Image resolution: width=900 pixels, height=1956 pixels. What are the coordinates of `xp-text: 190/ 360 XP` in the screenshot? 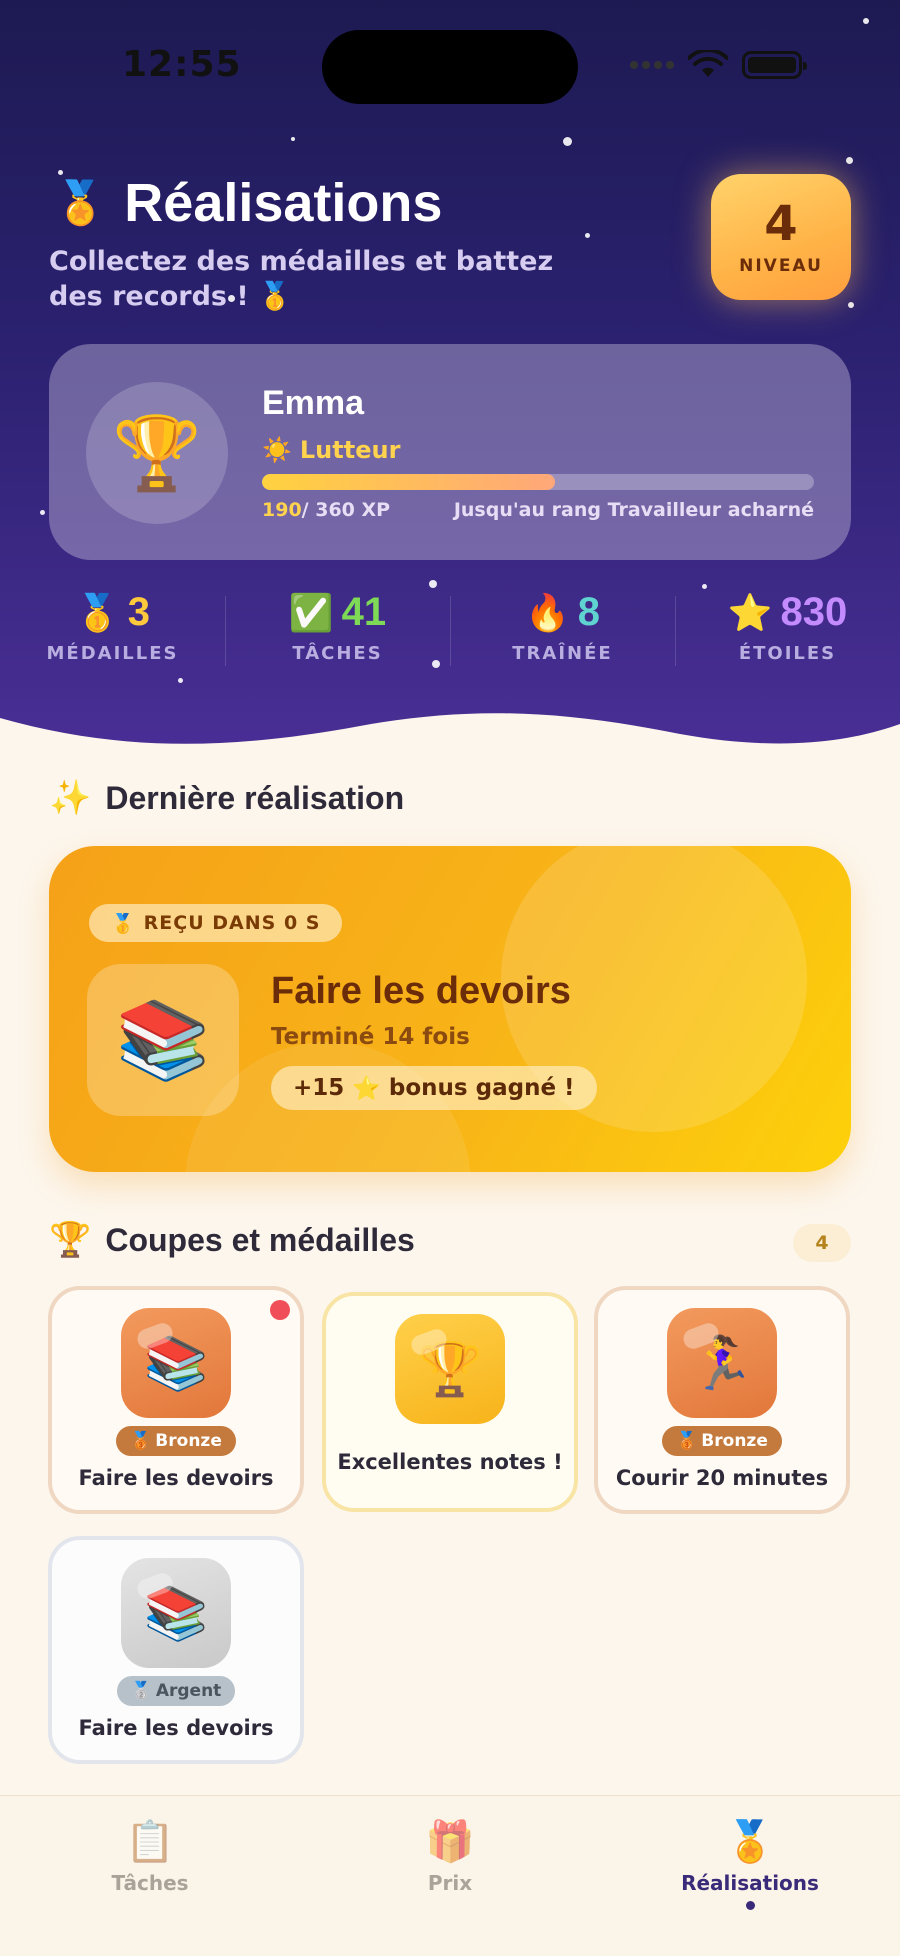 It's located at (326, 510).